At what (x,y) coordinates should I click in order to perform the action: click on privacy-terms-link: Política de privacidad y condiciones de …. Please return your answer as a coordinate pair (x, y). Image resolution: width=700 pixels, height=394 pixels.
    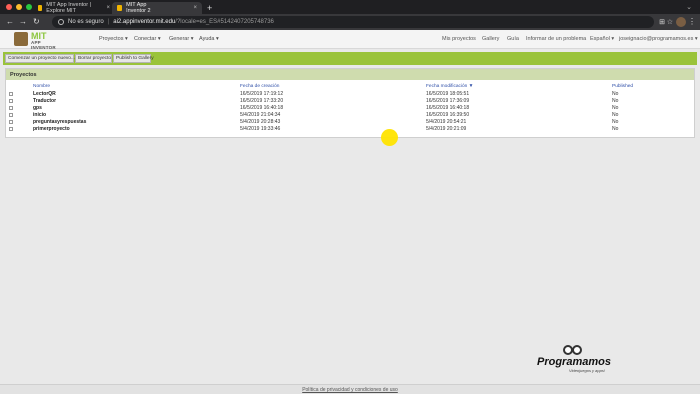
    Looking at the image, I should click on (350, 390).